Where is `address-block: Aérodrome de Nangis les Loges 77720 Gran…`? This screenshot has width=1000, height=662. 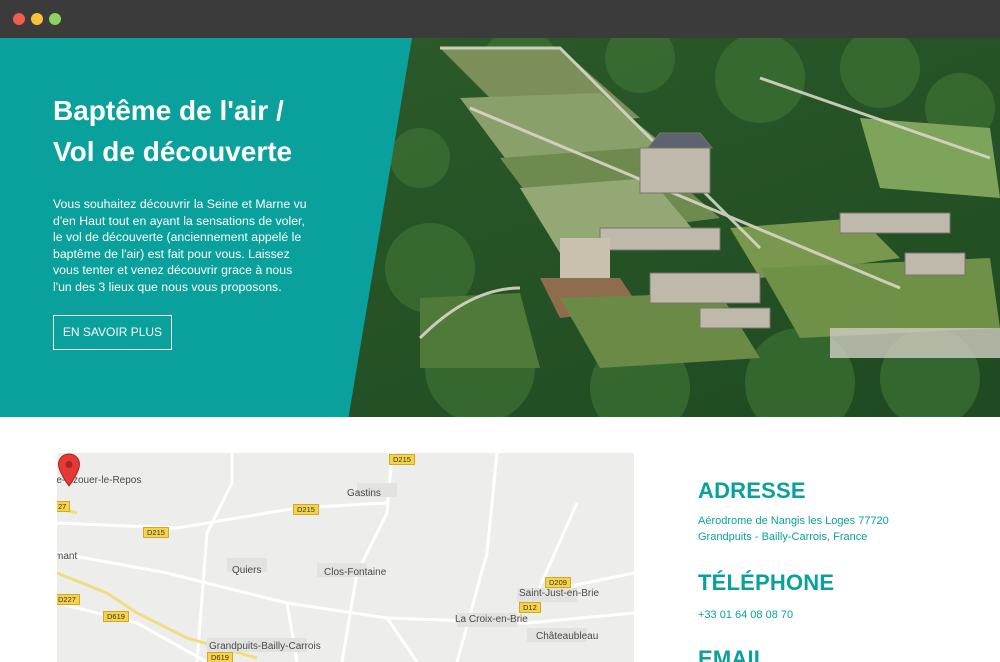
address-block: Aérodrome de Nangis les Loges 77720 Gran… is located at coordinates (843, 529).